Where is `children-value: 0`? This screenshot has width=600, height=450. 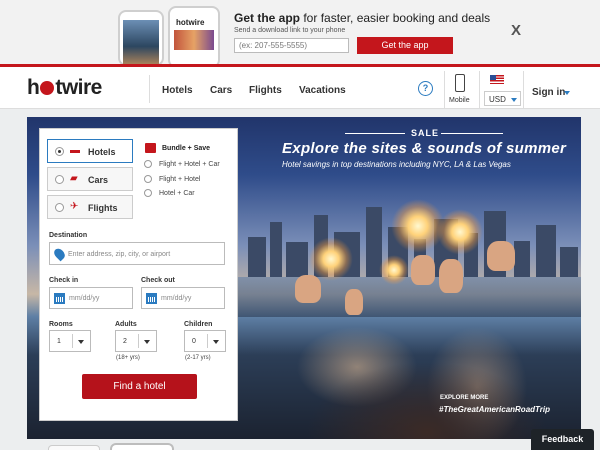 children-value: 0 is located at coordinates (194, 341).